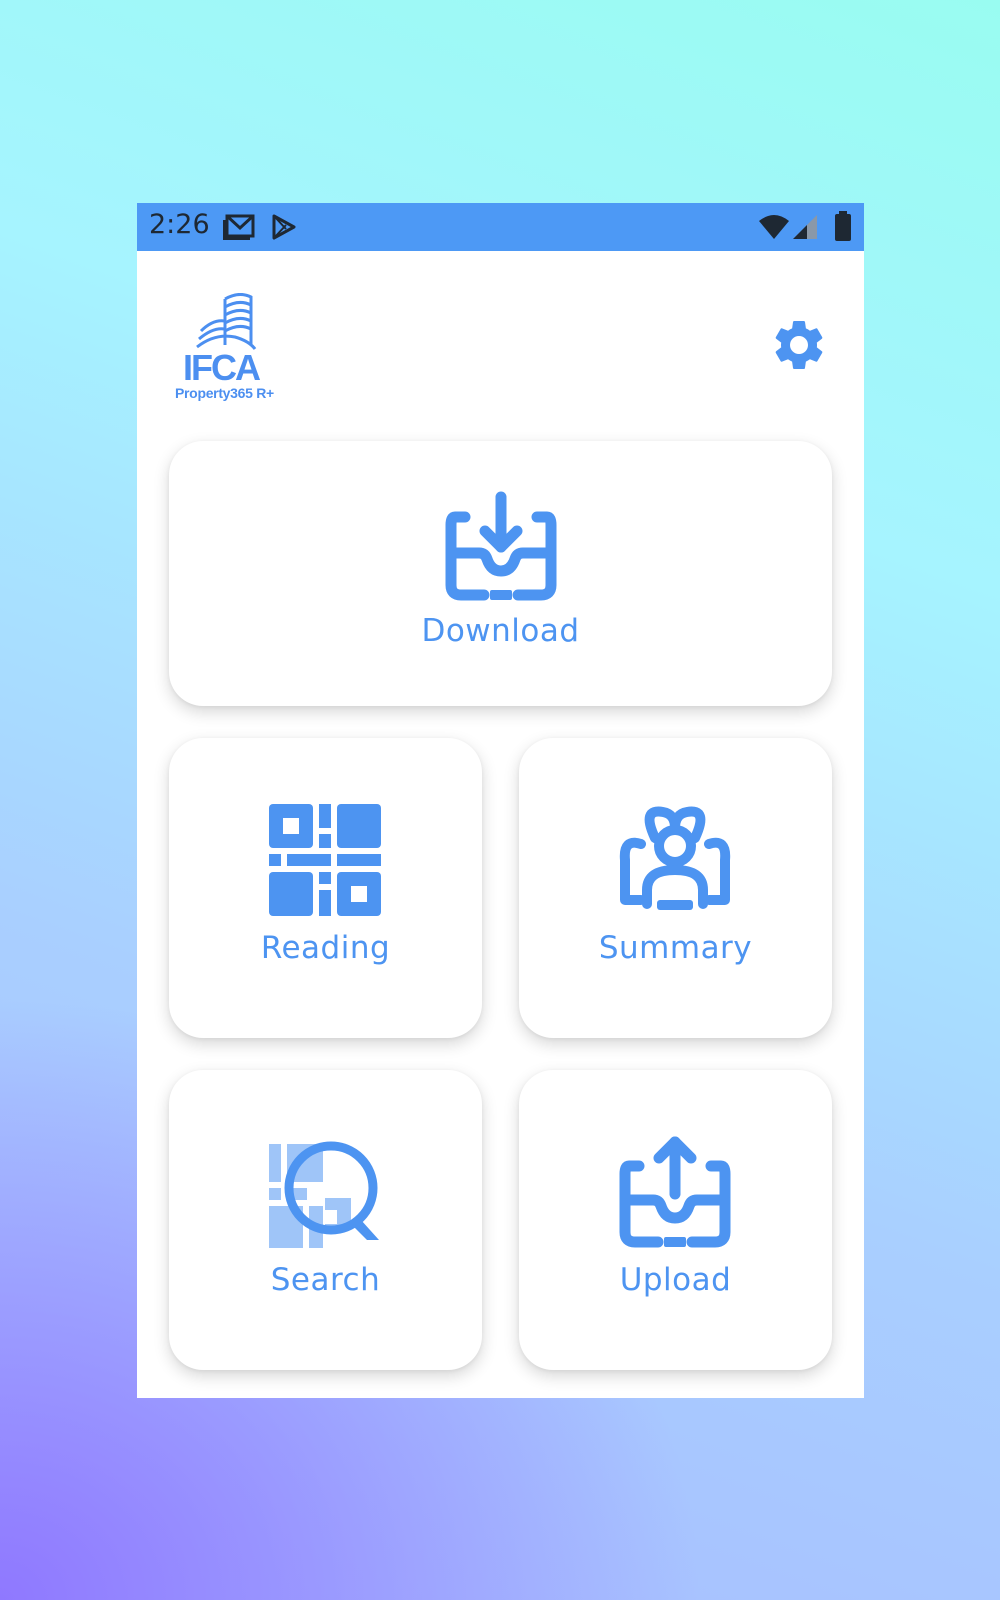 This screenshot has height=1600, width=1000. What do you see at coordinates (324, 1194) in the screenshot?
I see `qr-search-icon` at bounding box center [324, 1194].